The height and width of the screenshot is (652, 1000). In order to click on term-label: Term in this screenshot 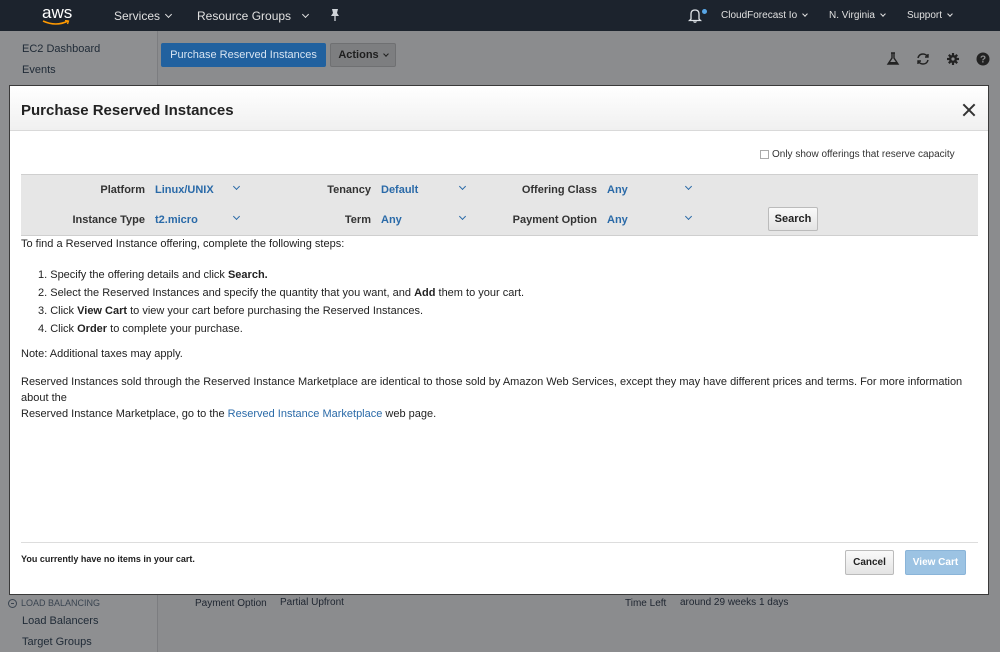, I will do `click(357, 220)`.